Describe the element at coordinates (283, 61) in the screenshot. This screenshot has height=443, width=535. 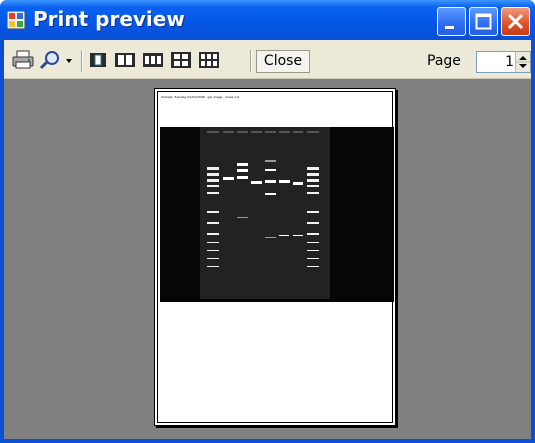
I see `close-button: Close` at that location.